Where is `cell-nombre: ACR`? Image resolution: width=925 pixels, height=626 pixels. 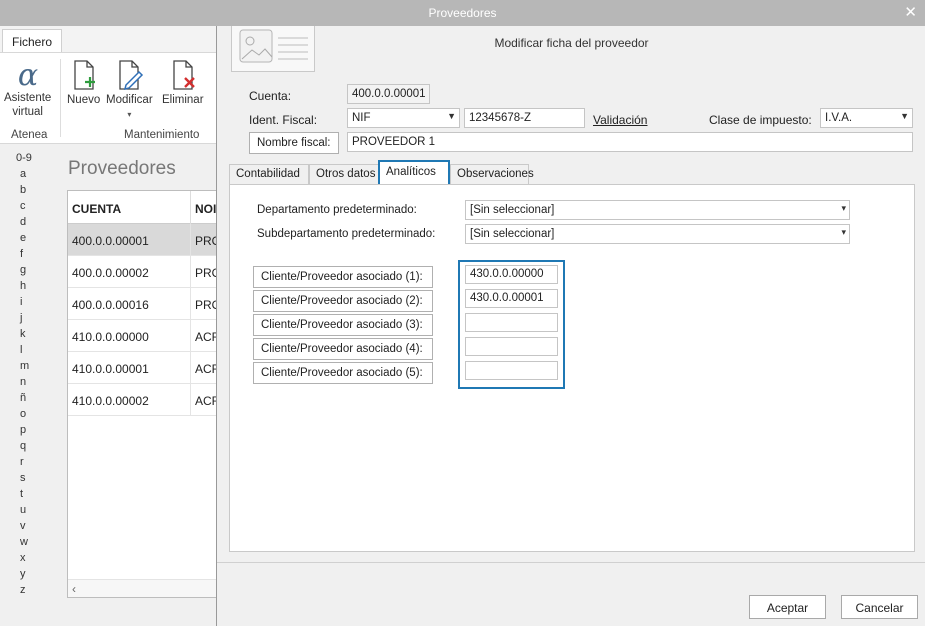 cell-nombre: ACR is located at coordinates (205, 369).